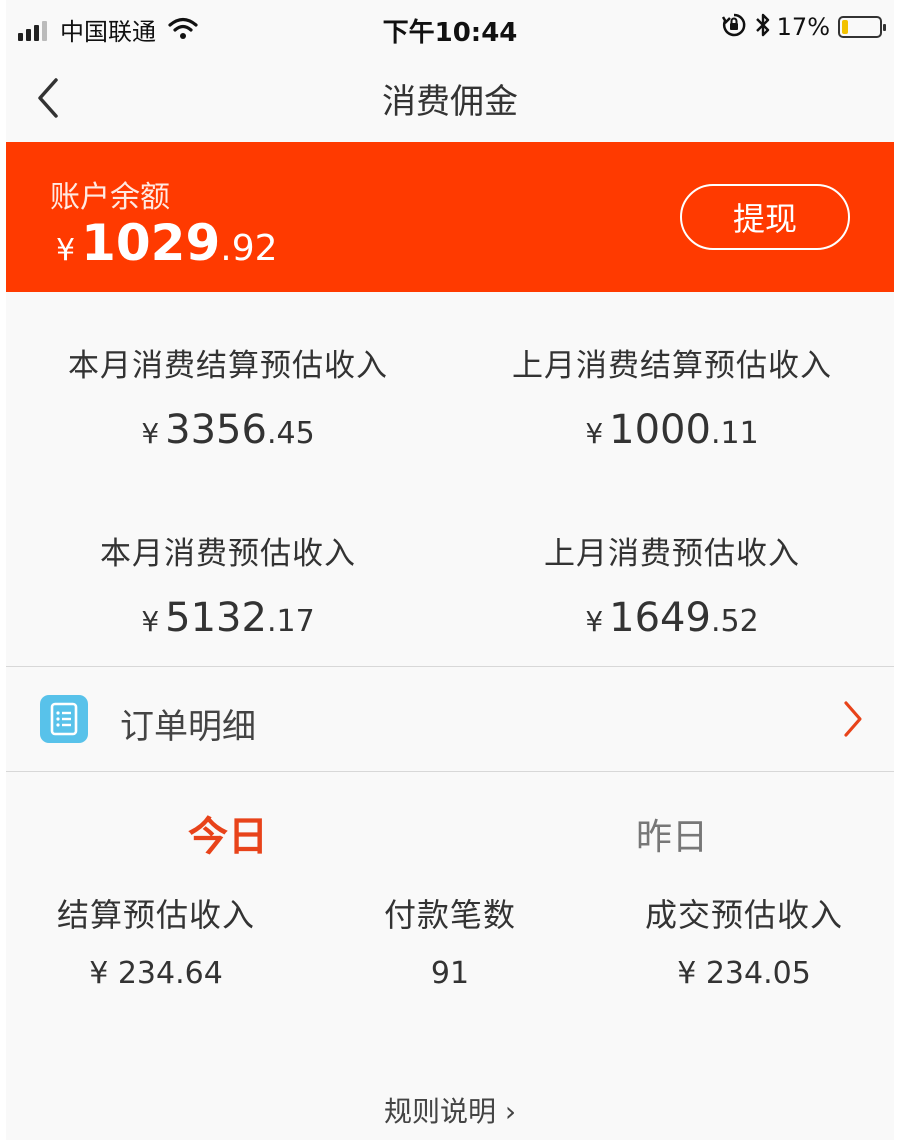  What do you see at coordinates (672, 834) in the screenshot?
I see `tab-yesterday: 昨日` at bounding box center [672, 834].